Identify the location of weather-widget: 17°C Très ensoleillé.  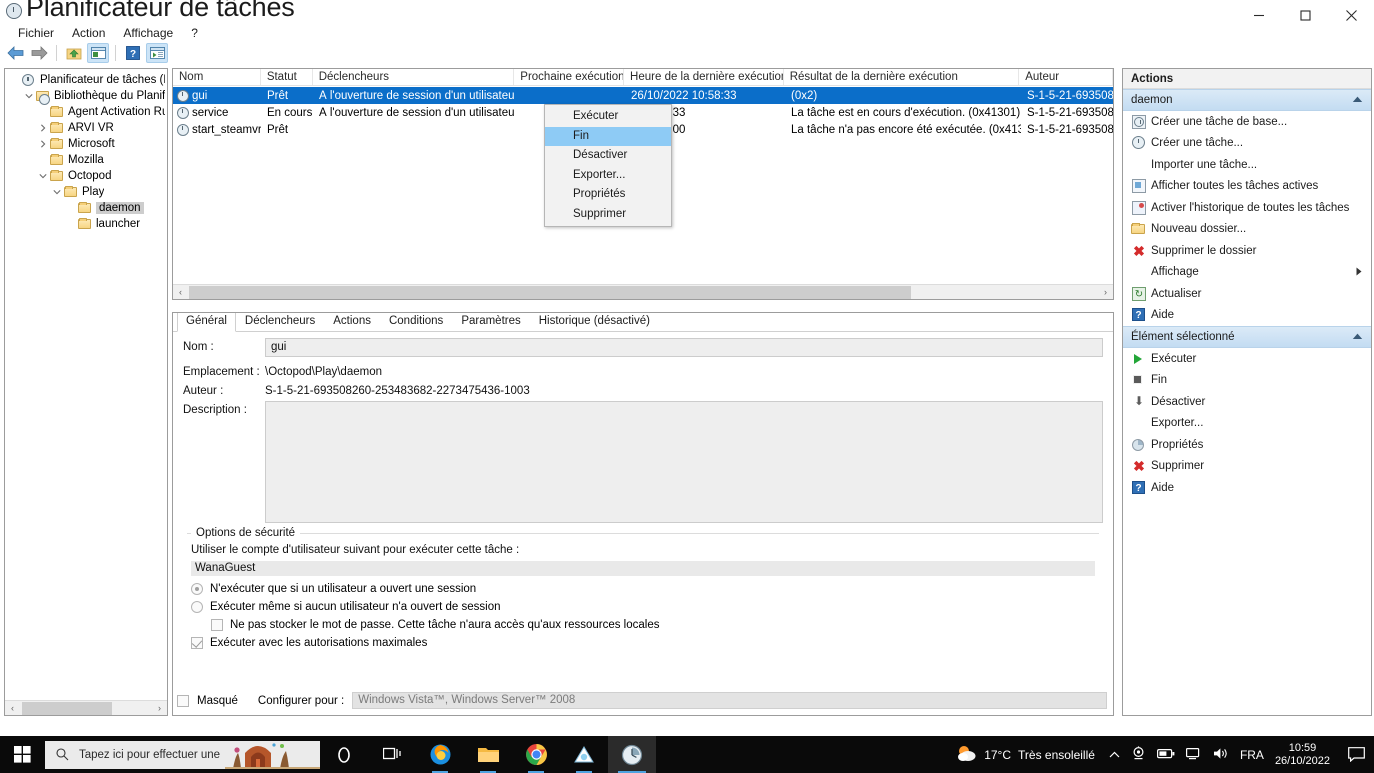
(1032, 755).